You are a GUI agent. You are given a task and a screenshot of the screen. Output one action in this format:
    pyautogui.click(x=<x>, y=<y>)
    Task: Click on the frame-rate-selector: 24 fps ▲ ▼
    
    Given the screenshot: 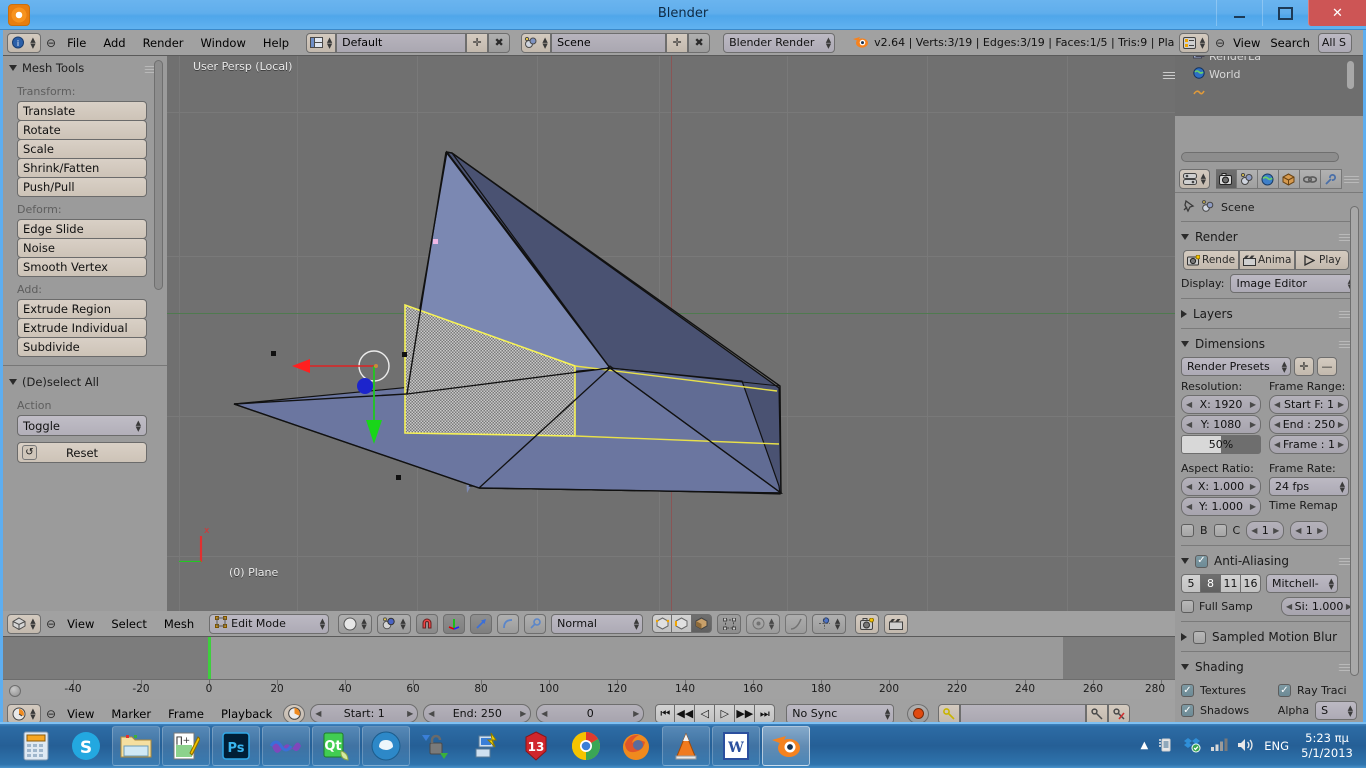 What is the action you would take?
    pyautogui.click(x=1309, y=486)
    